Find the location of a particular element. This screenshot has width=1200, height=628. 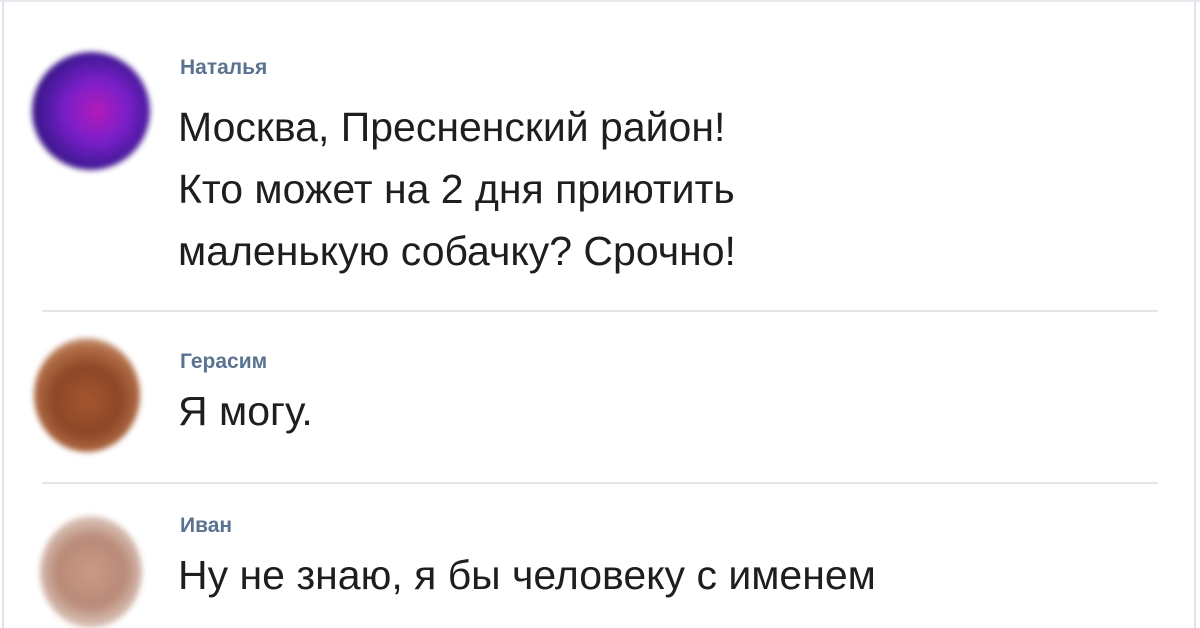

comment-text: Ну не знаю, я бы человеку с именем is located at coordinates (527, 575).